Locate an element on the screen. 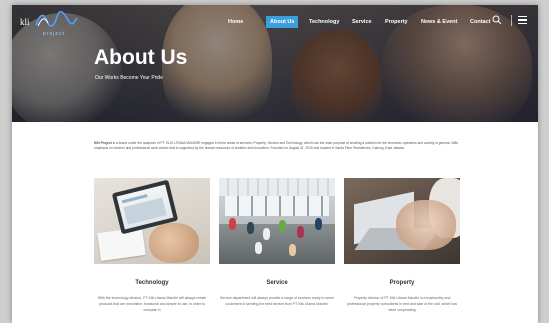 The height and width of the screenshot is (323, 549). nav-technology: Technology is located at coordinates (324, 22).